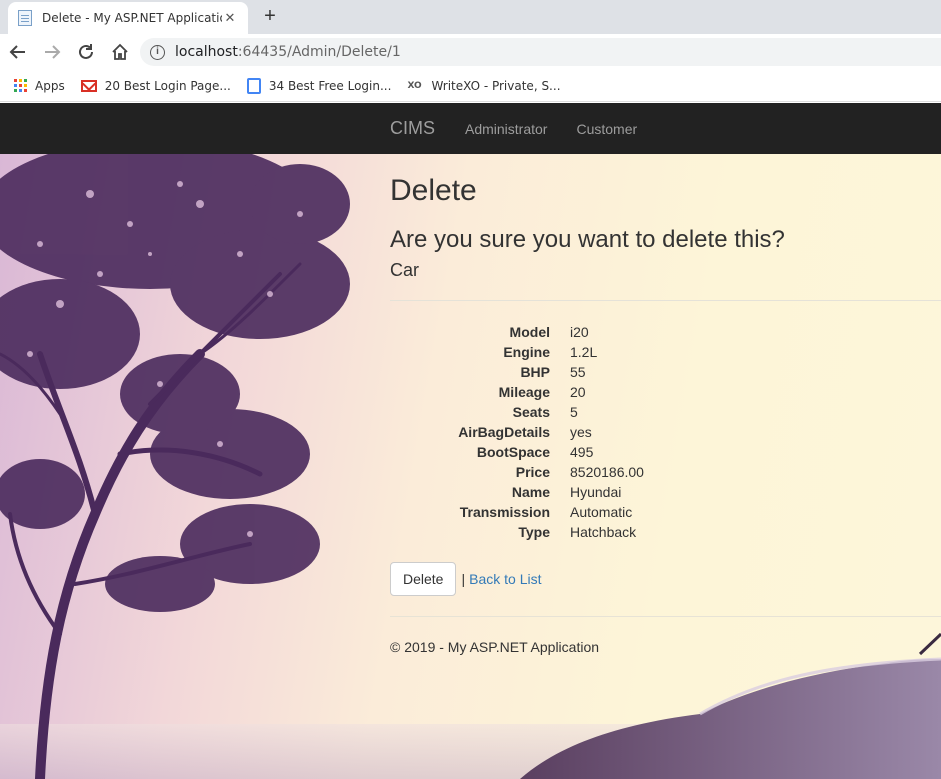  What do you see at coordinates (579, 332) in the screenshot?
I see `detail-value: i20` at bounding box center [579, 332].